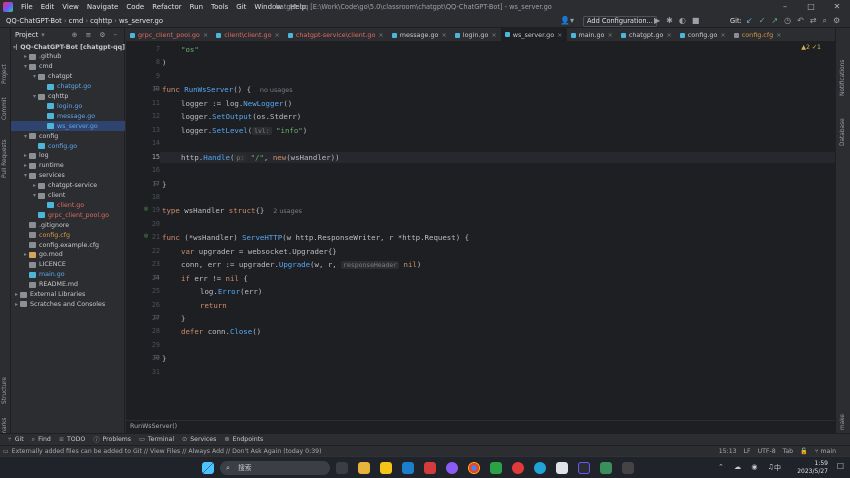 The height and width of the screenshot is (478, 850). What do you see at coordinates (68, 106) in the screenshot?
I see `tree-item: login.go` at bounding box center [68, 106].